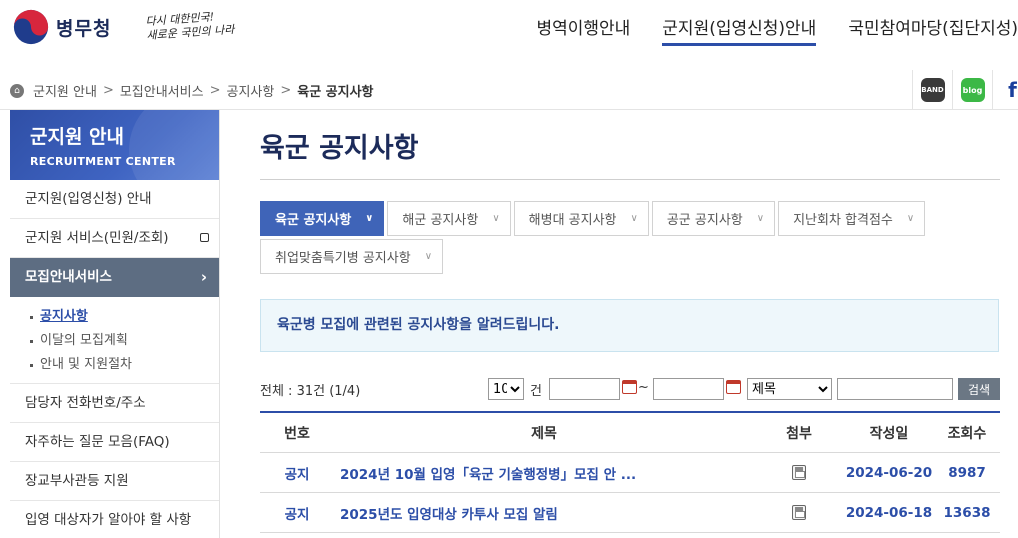 This screenshot has width=1018, height=538. I want to click on tab-air-force: 공군 공지사항 ∨, so click(713, 218).